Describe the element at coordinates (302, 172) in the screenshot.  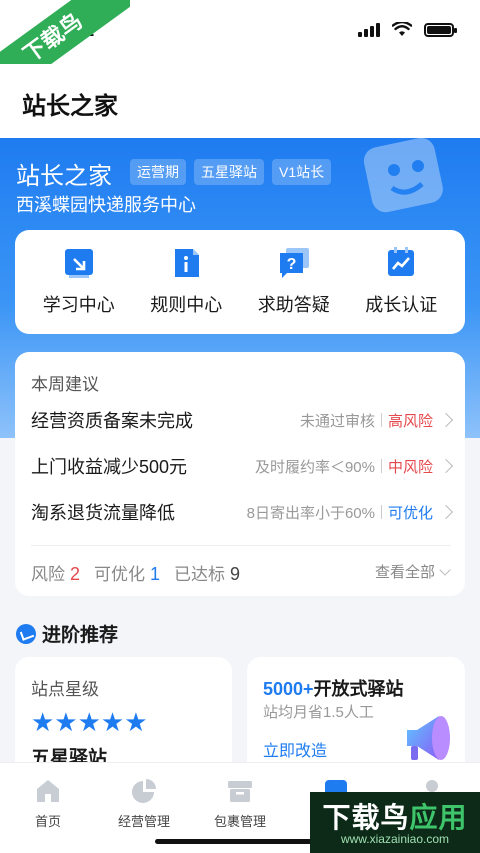
I see `tag-owner-level: V1站长` at that location.